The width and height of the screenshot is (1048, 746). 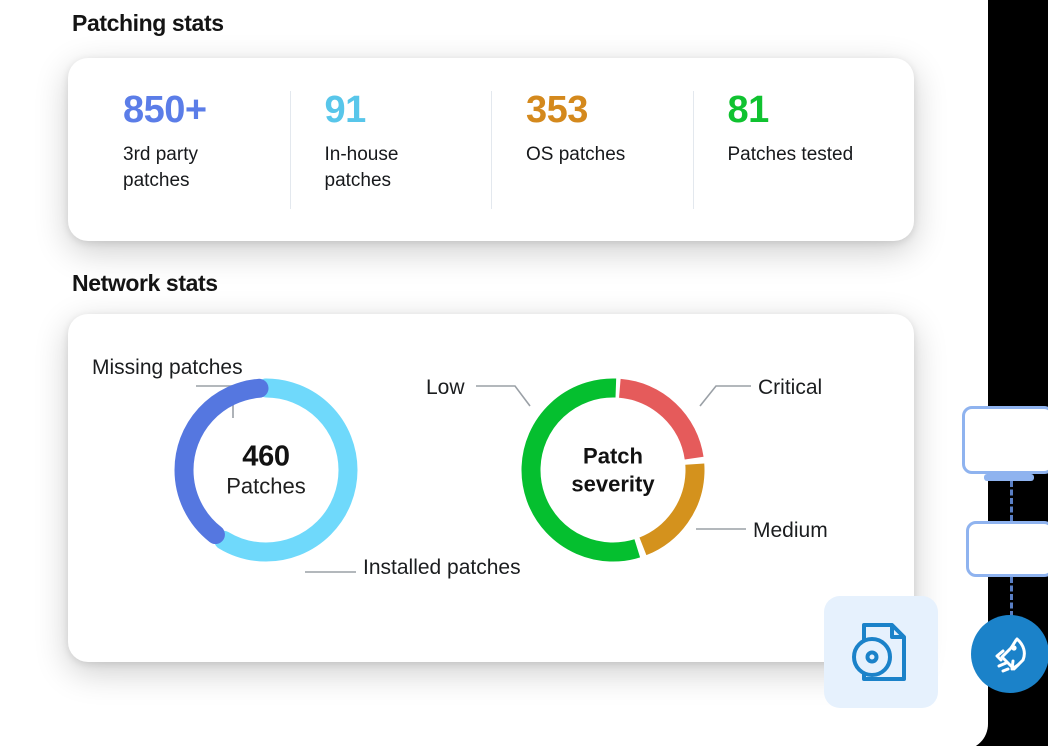 I want to click on rail-device-box, so click(x=1007, y=549).